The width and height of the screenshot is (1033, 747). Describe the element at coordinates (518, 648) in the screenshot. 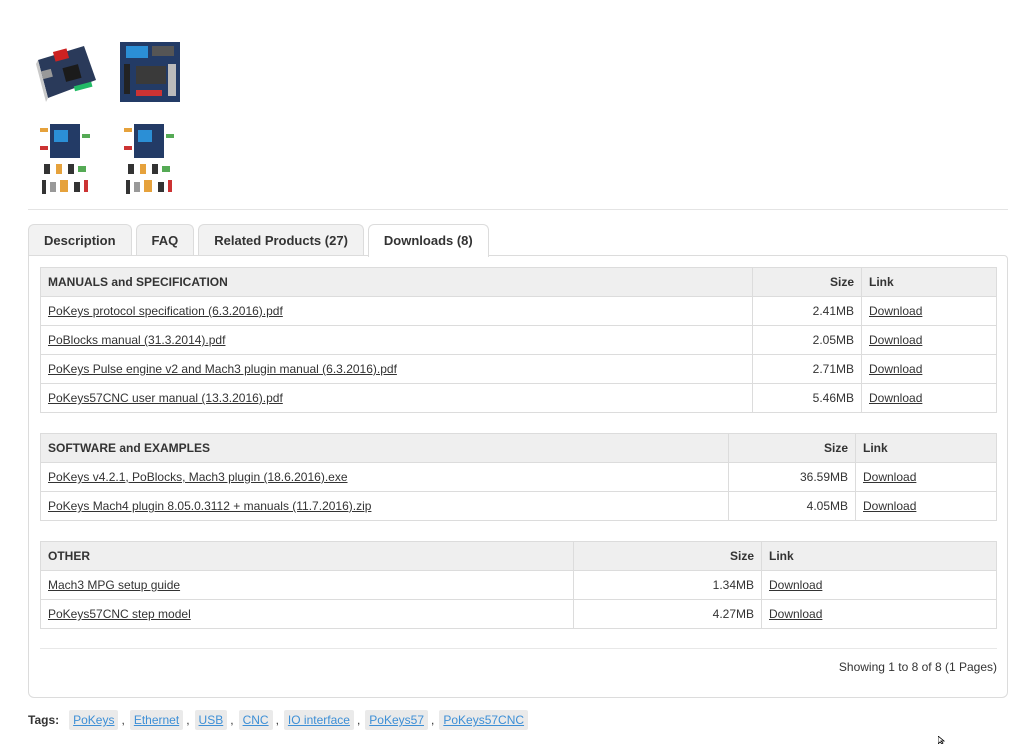

I see `pagination-divider` at that location.